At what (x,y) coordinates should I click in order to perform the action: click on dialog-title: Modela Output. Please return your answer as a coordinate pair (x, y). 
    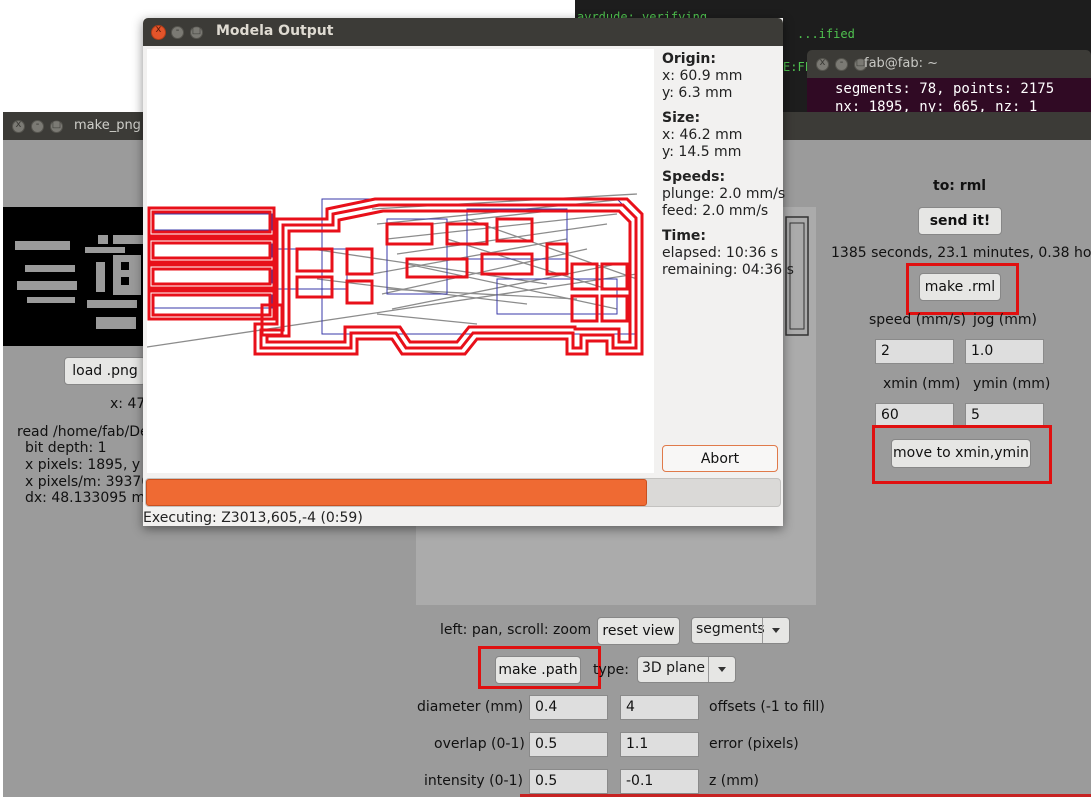
    Looking at the image, I should click on (275, 31).